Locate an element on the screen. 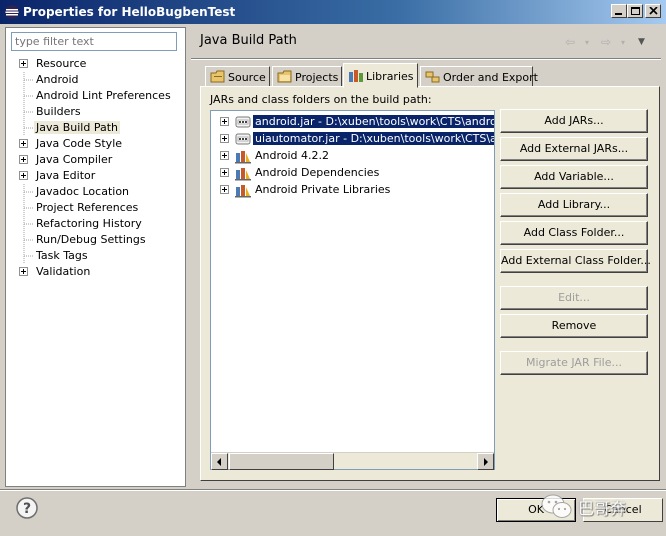  tree-item-label: Validation is located at coordinates (63, 271).